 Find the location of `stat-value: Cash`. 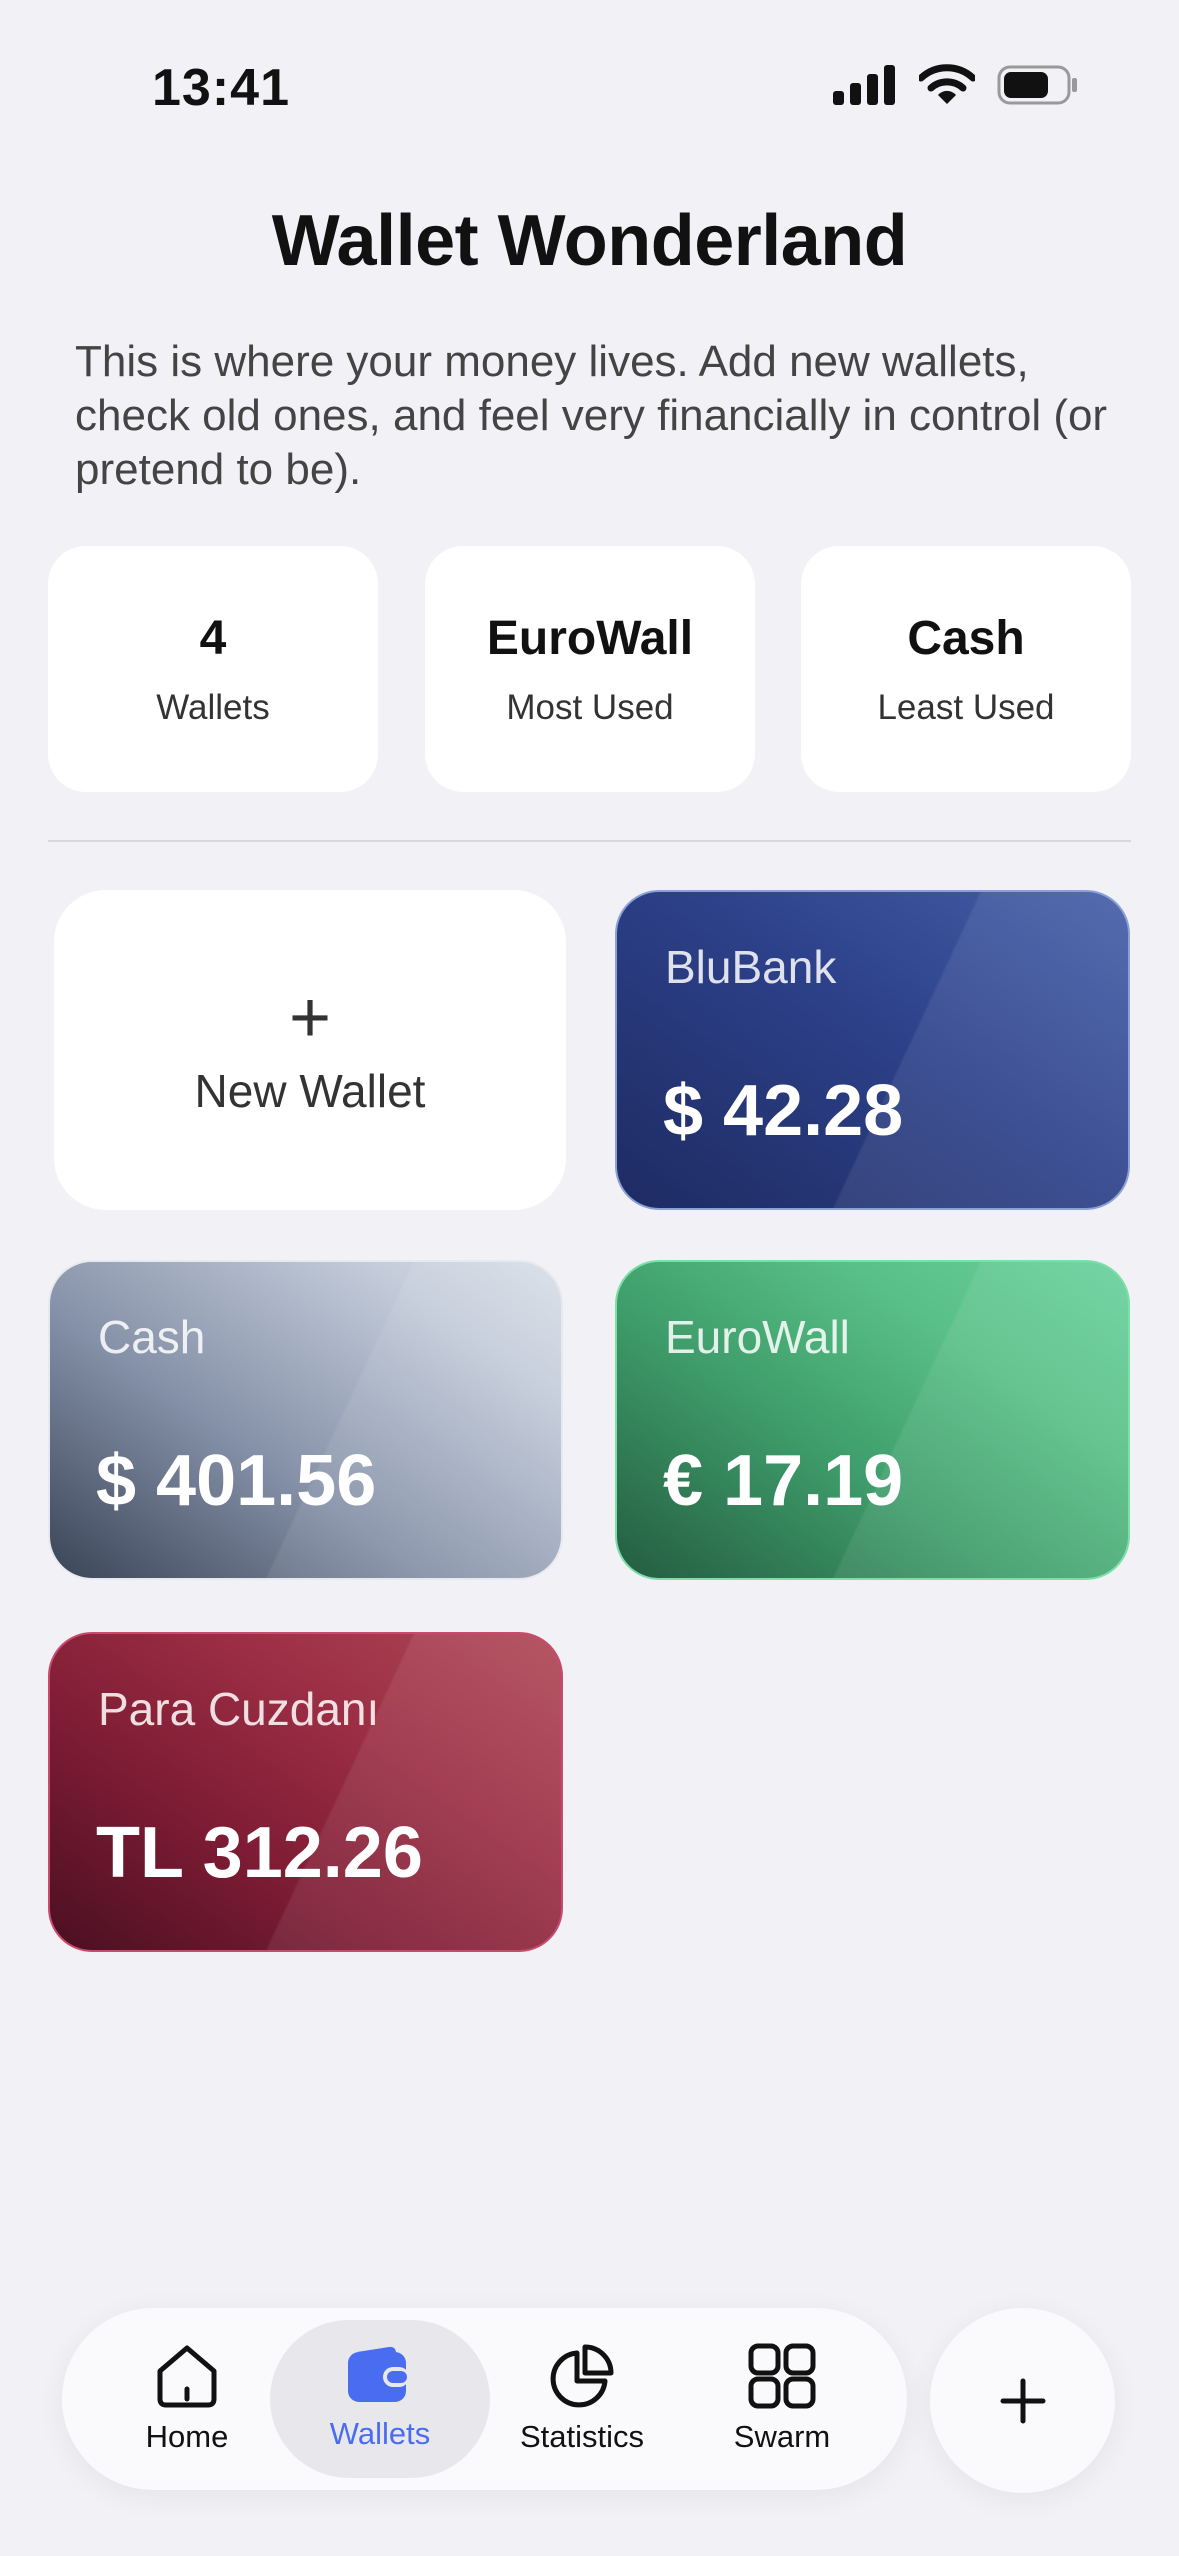

stat-value: Cash is located at coordinates (966, 638).